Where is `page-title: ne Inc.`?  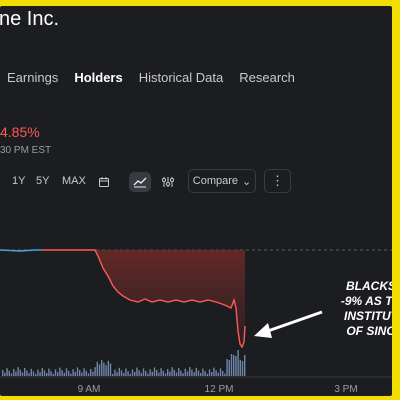 page-title: ne Inc. is located at coordinates (30, 19).